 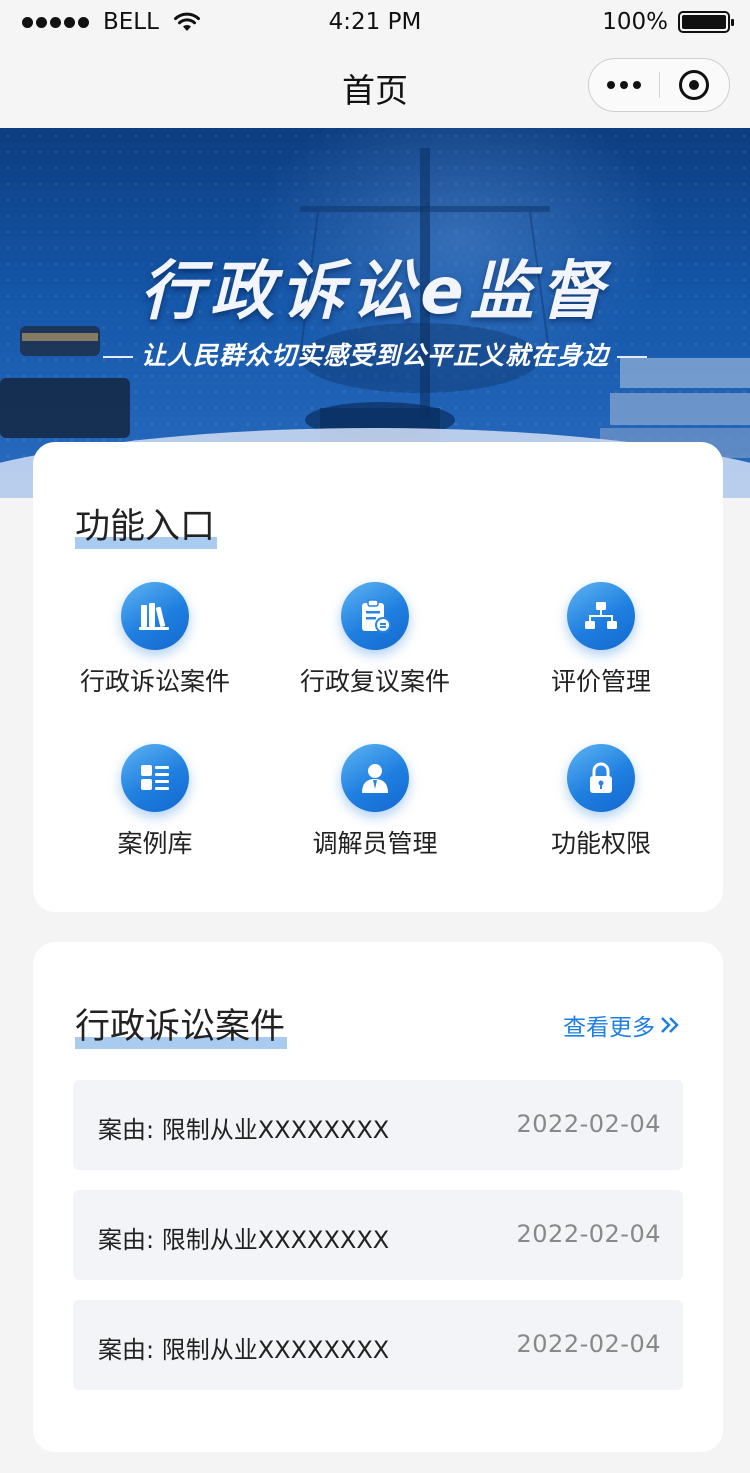 What do you see at coordinates (670, 1025) in the screenshot?
I see `double-chevron-right-icon` at bounding box center [670, 1025].